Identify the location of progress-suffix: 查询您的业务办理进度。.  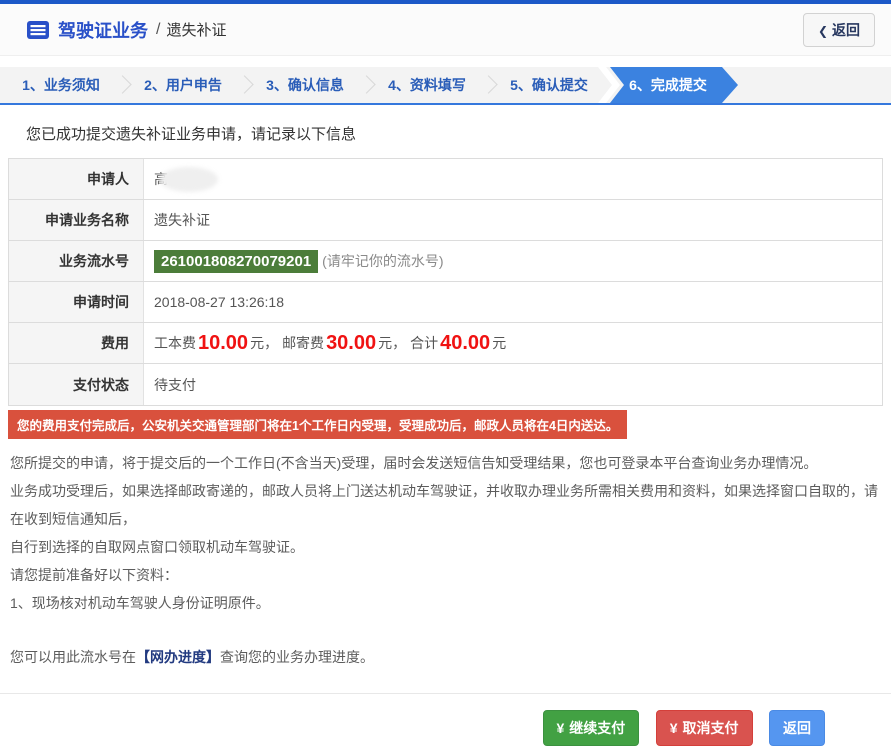
(297, 657).